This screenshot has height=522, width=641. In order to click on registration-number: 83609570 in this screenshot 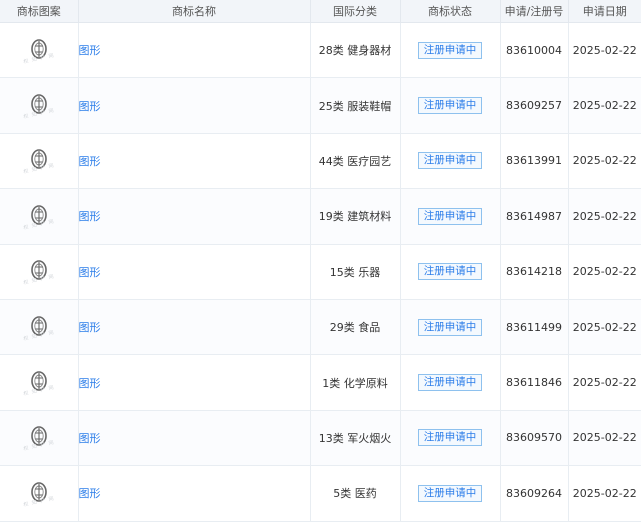, I will do `click(534, 438)`.